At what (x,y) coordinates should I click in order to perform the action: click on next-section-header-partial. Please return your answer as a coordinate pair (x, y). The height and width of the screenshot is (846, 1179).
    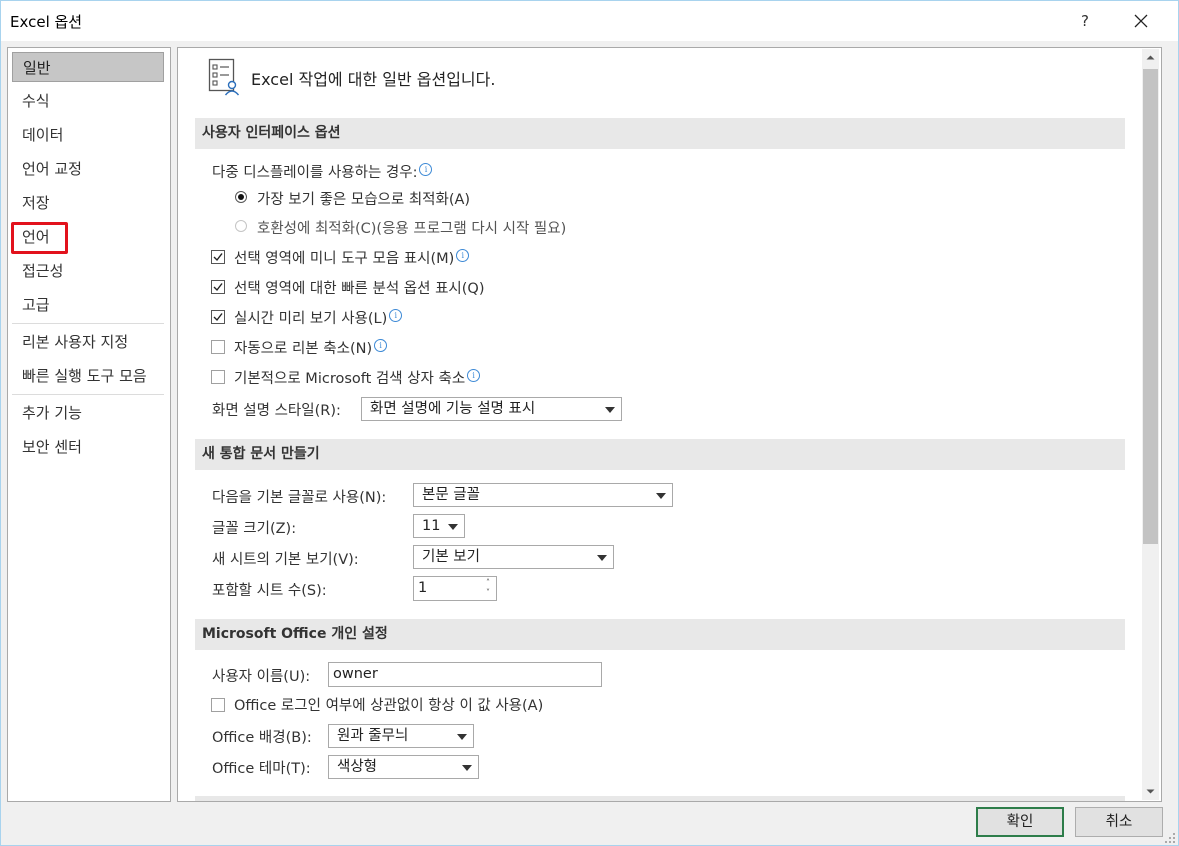
    Looking at the image, I should click on (660, 798).